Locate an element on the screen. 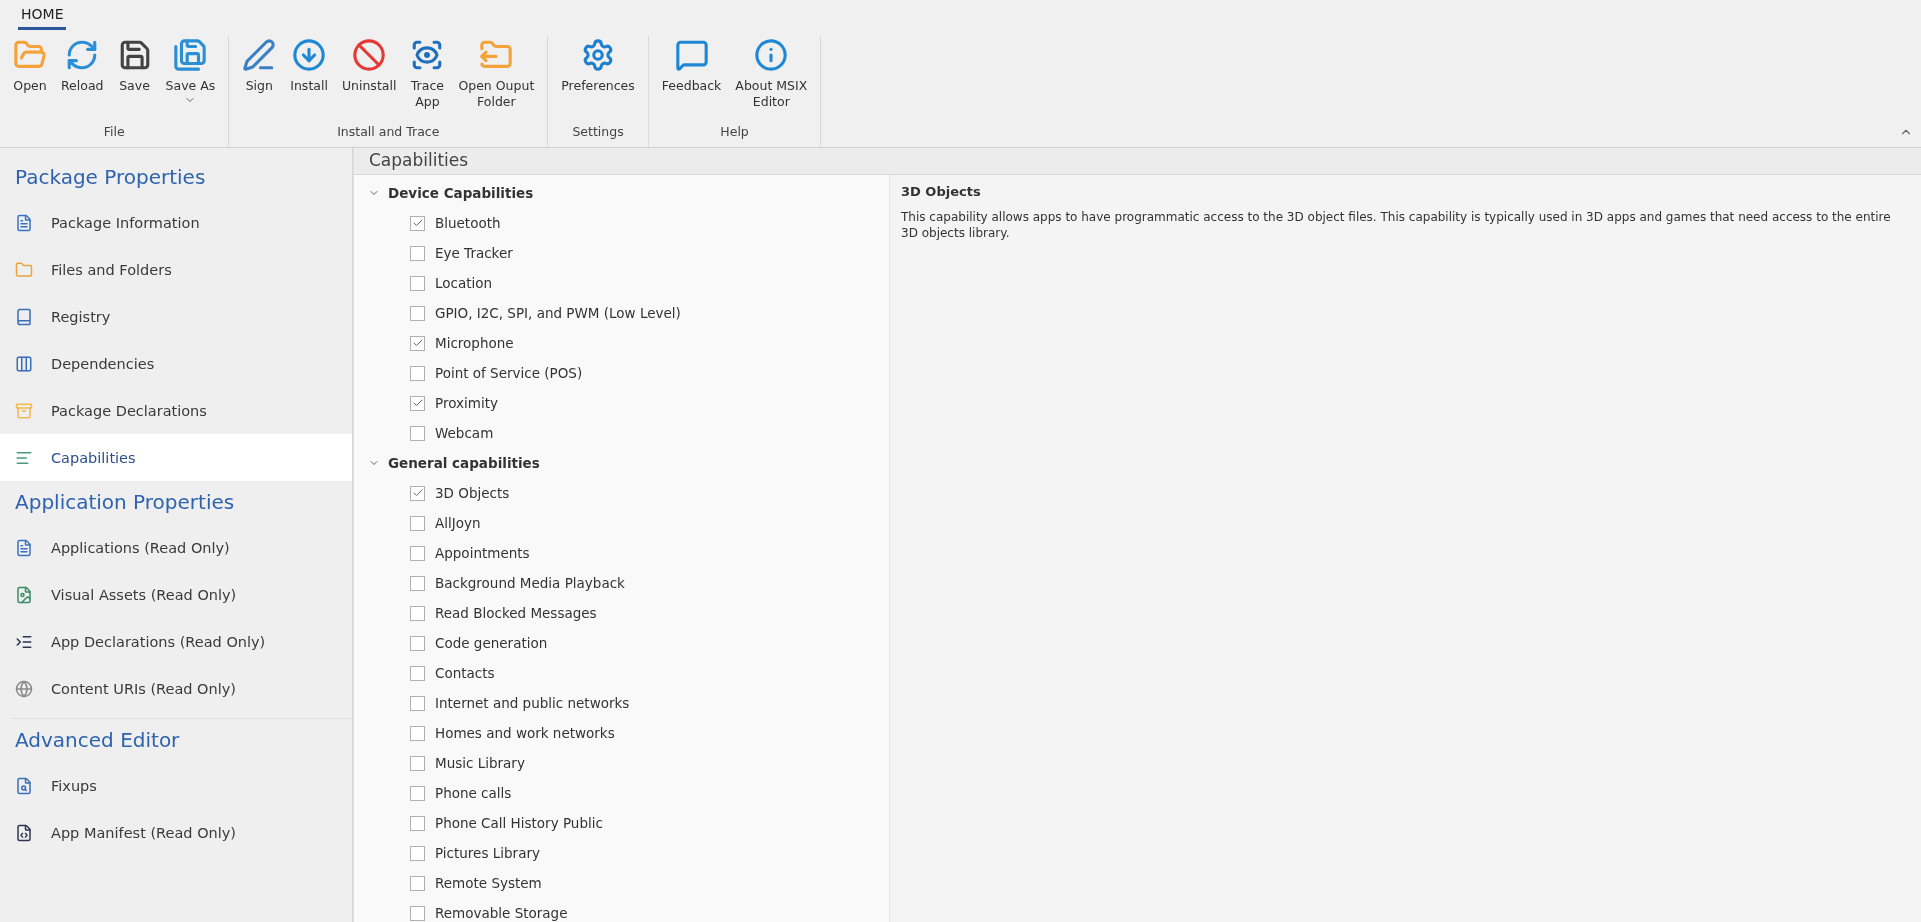 The width and height of the screenshot is (1921, 922). globe-icon is located at coordinates (24, 688).